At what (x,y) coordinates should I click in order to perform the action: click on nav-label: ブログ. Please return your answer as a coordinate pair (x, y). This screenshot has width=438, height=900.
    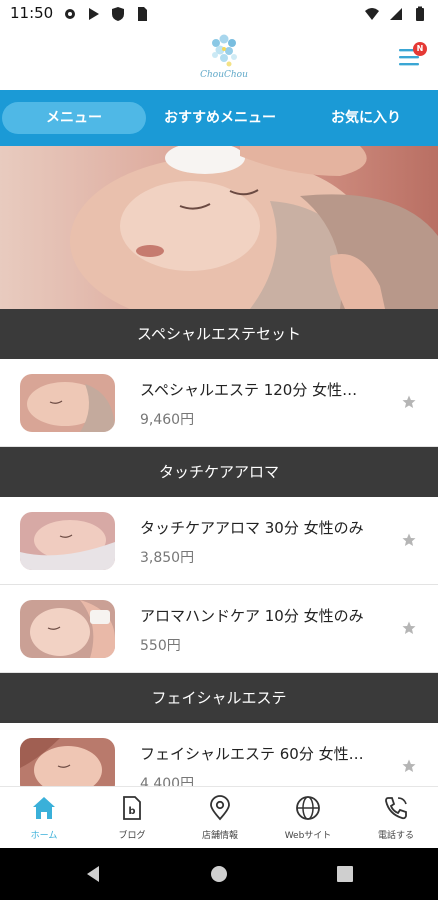
    Looking at the image, I should click on (132, 836).